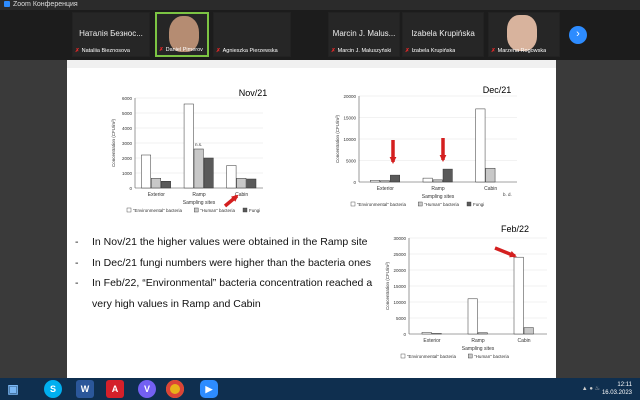 The image size is (640, 400). What do you see at coordinates (591, 388) in the screenshot?
I see `system-tray: ▲ ● ♨` at bounding box center [591, 388].